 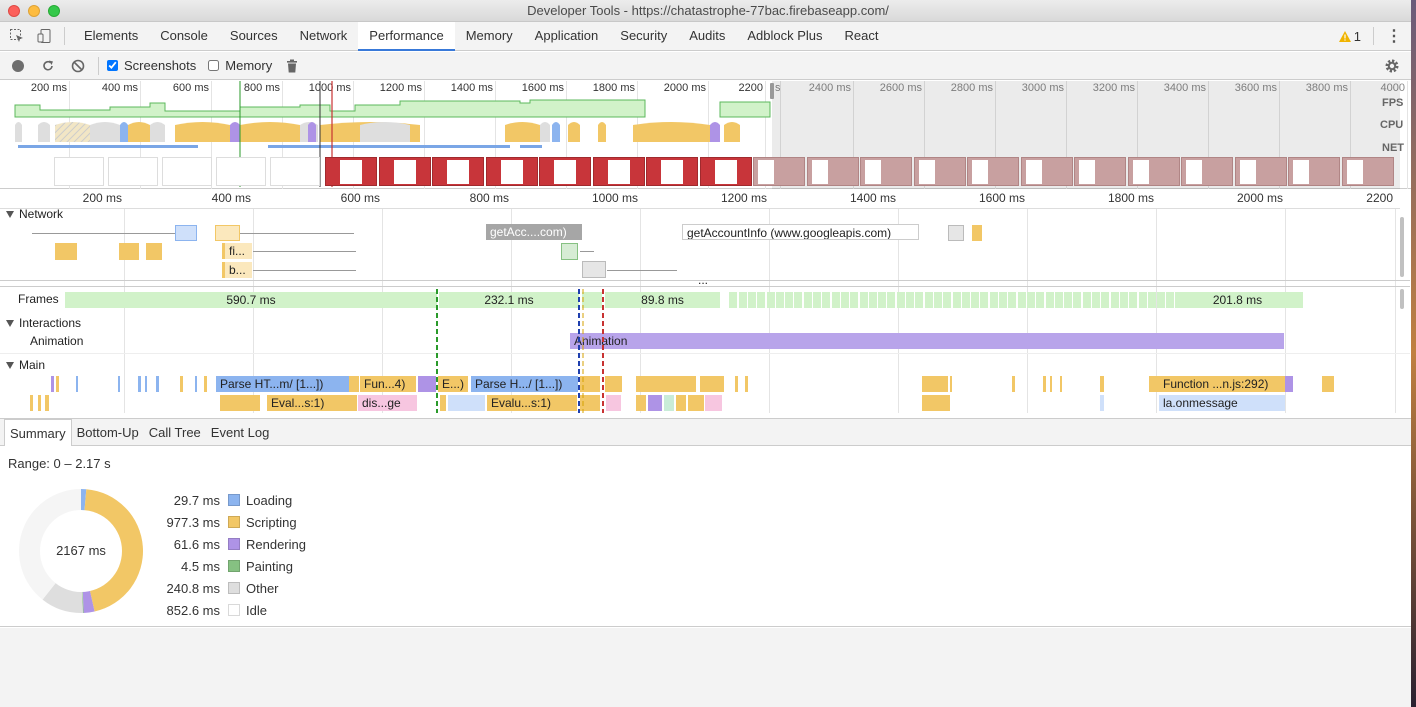 What do you see at coordinates (14, 11) in the screenshot?
I see `close-window-button` at bounding box center [14, 11].